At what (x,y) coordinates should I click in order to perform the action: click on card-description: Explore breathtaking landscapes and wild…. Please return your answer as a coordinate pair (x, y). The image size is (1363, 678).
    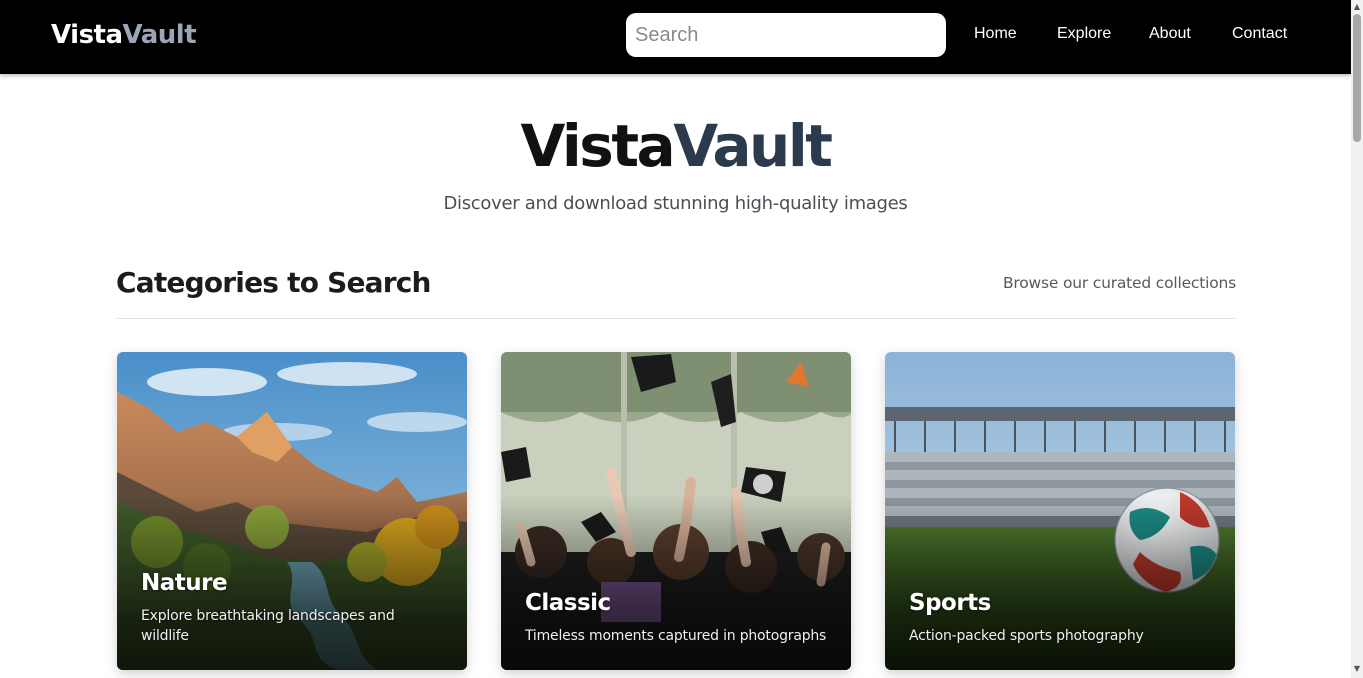
    Looking at the image, I should click on (268, 626).